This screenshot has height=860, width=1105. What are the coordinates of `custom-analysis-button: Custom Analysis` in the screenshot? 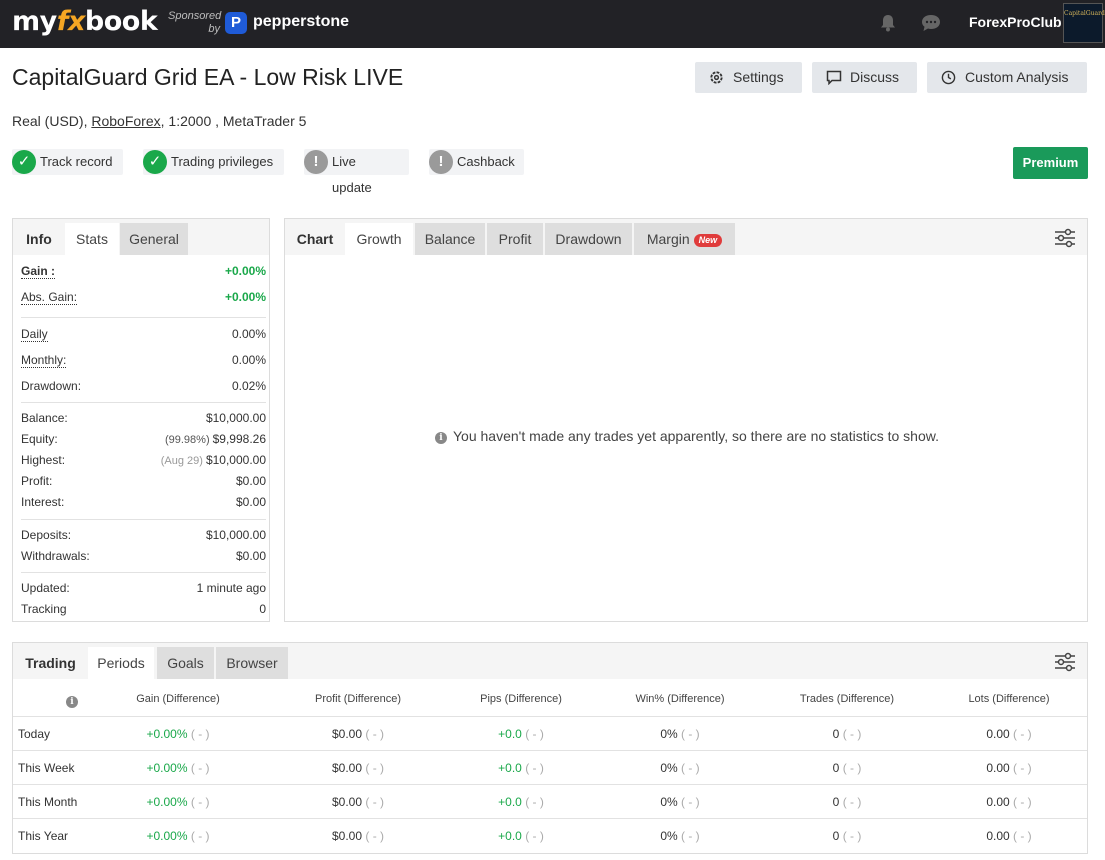 It's located at (1007, 77).